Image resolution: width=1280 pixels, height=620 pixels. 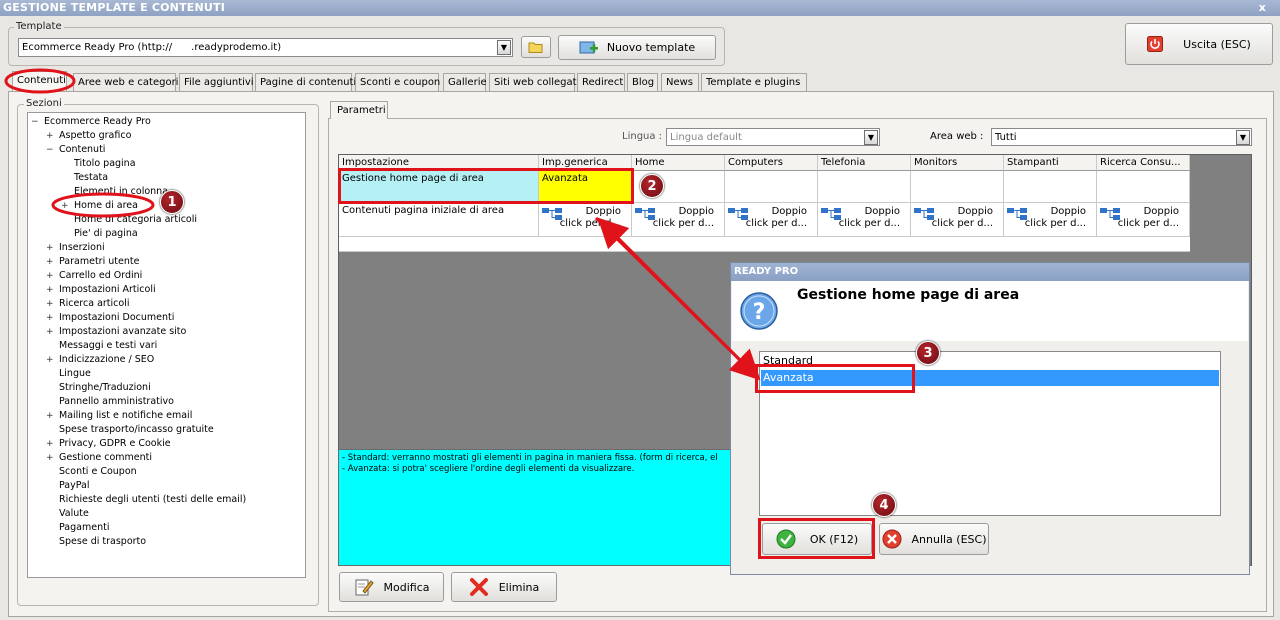 I want to click on step-badge: 4, so click(x=884, y=505).